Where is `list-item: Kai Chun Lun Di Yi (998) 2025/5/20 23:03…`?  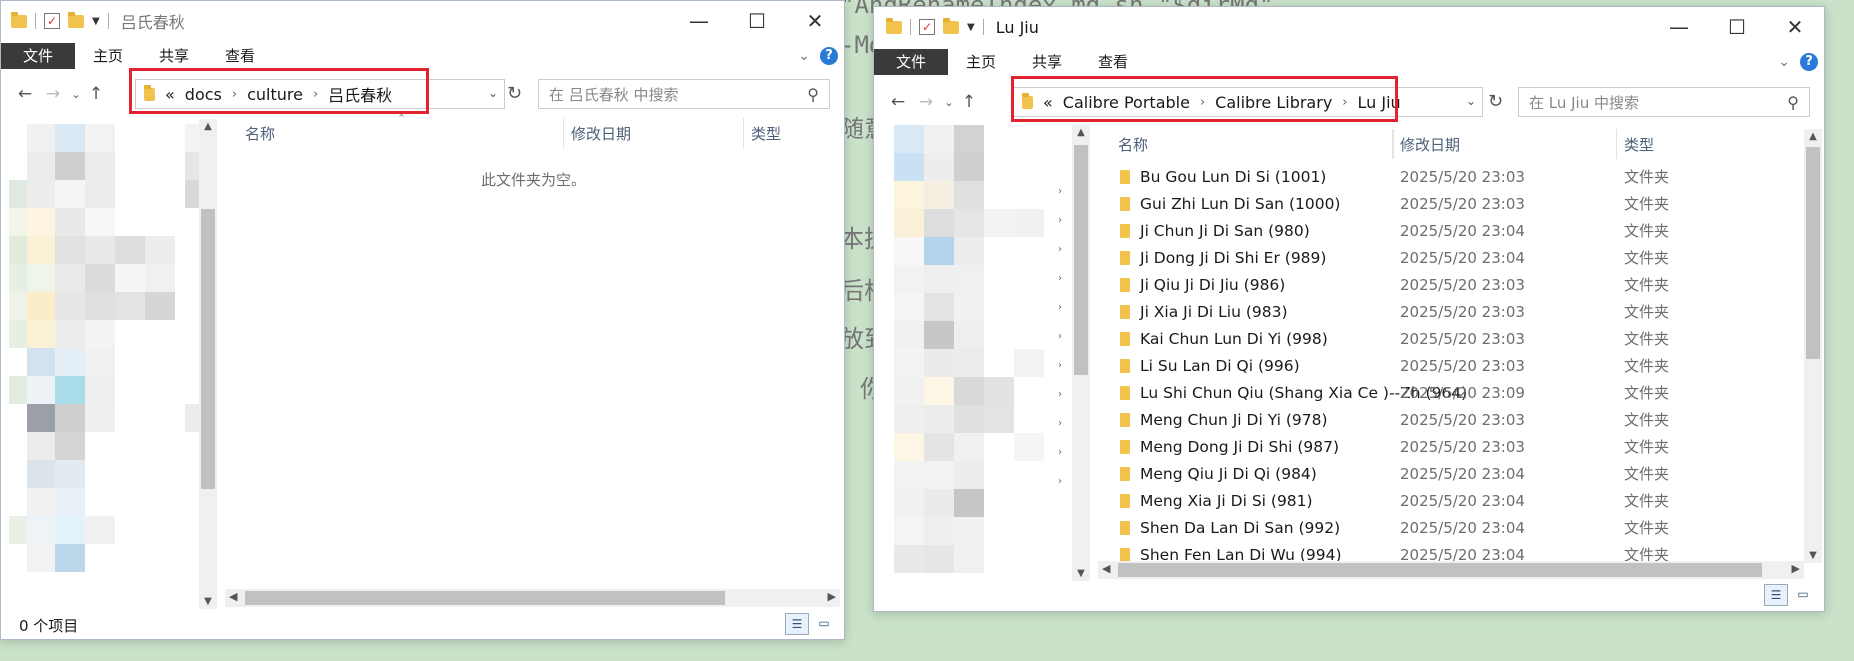
list-item: Kai Chun Lun Di Yi (998) 2025/5/20 23:03… is located at coordinates (1465, 338).